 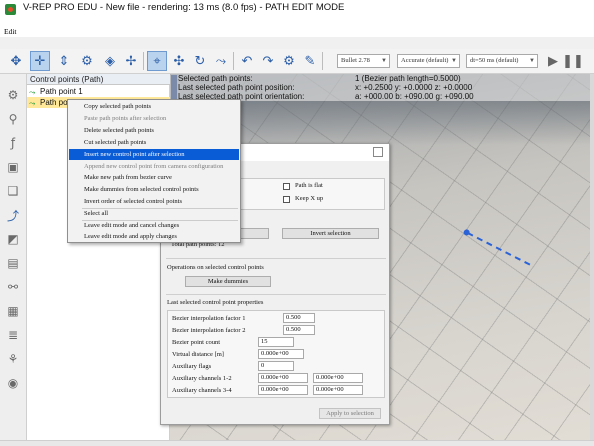 I want to click on aux-channel-1-input: 0.000e+00, so click(x=283, y=378).